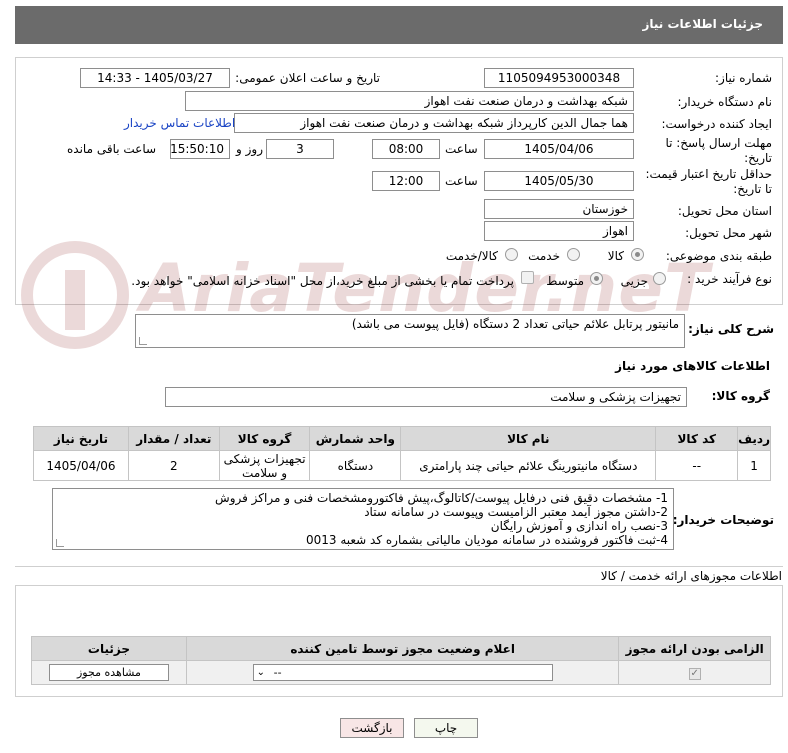 This screenshot has width=788, height=753. What do you see at coordinates (81, 438) in the screenshot?
I see `col-date: تاریخ نیاز` at bounding box center [81, 438].